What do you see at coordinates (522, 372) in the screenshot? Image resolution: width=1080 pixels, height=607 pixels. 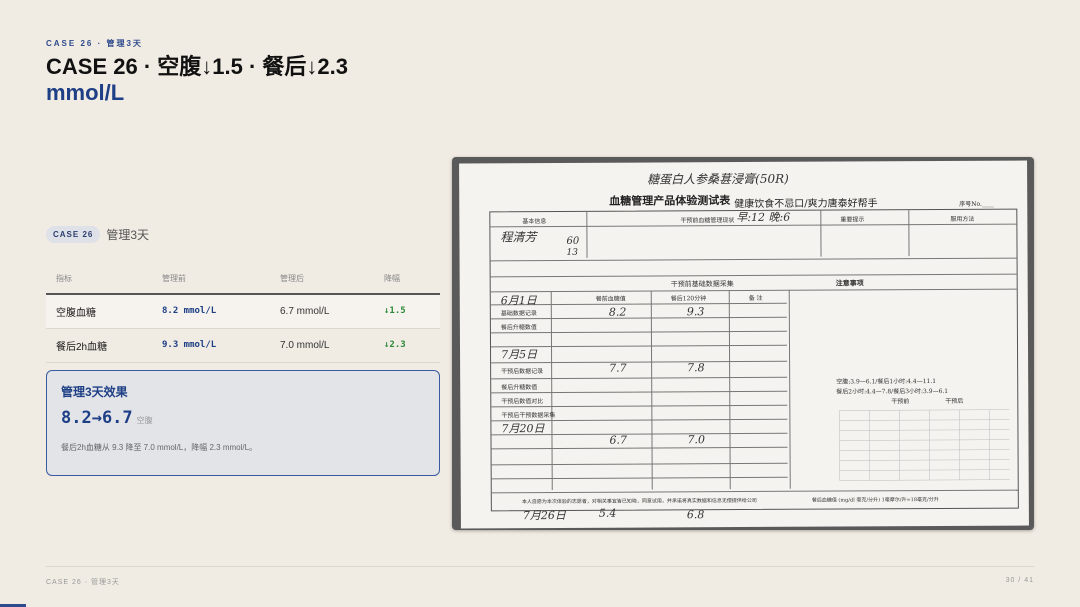 I see `form-label-after: 干预后数据记录` at bounding box center [522, 372].